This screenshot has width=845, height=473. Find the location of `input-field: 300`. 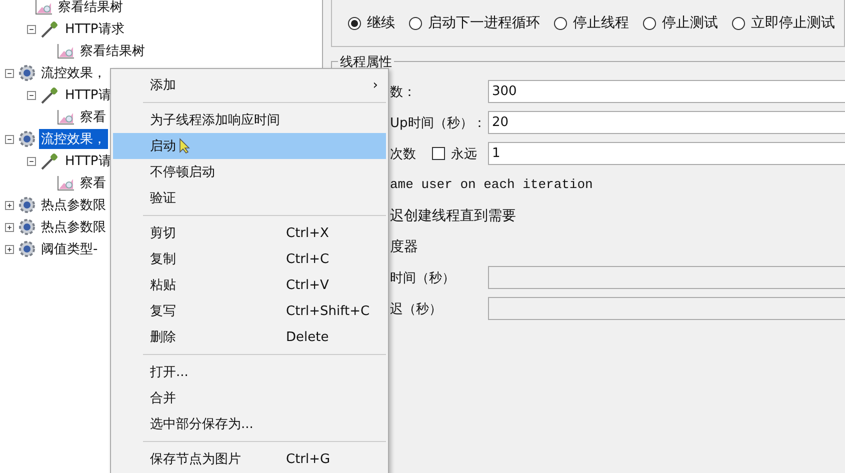

input-field: 300 is located at coordinates (666, 91).